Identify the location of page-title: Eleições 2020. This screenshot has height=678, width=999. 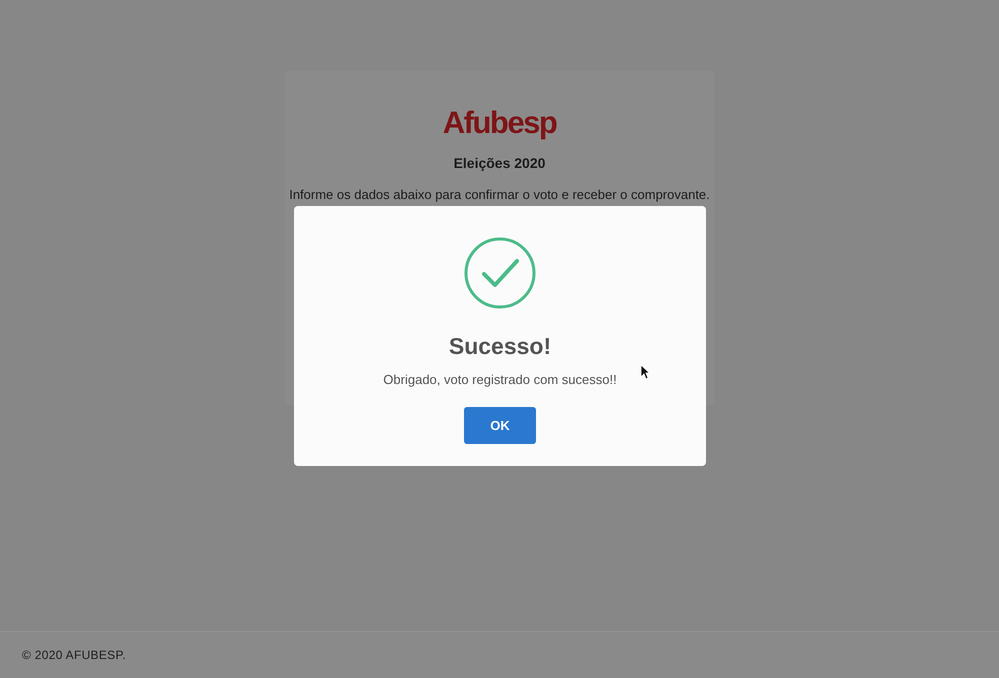
(500, 163).